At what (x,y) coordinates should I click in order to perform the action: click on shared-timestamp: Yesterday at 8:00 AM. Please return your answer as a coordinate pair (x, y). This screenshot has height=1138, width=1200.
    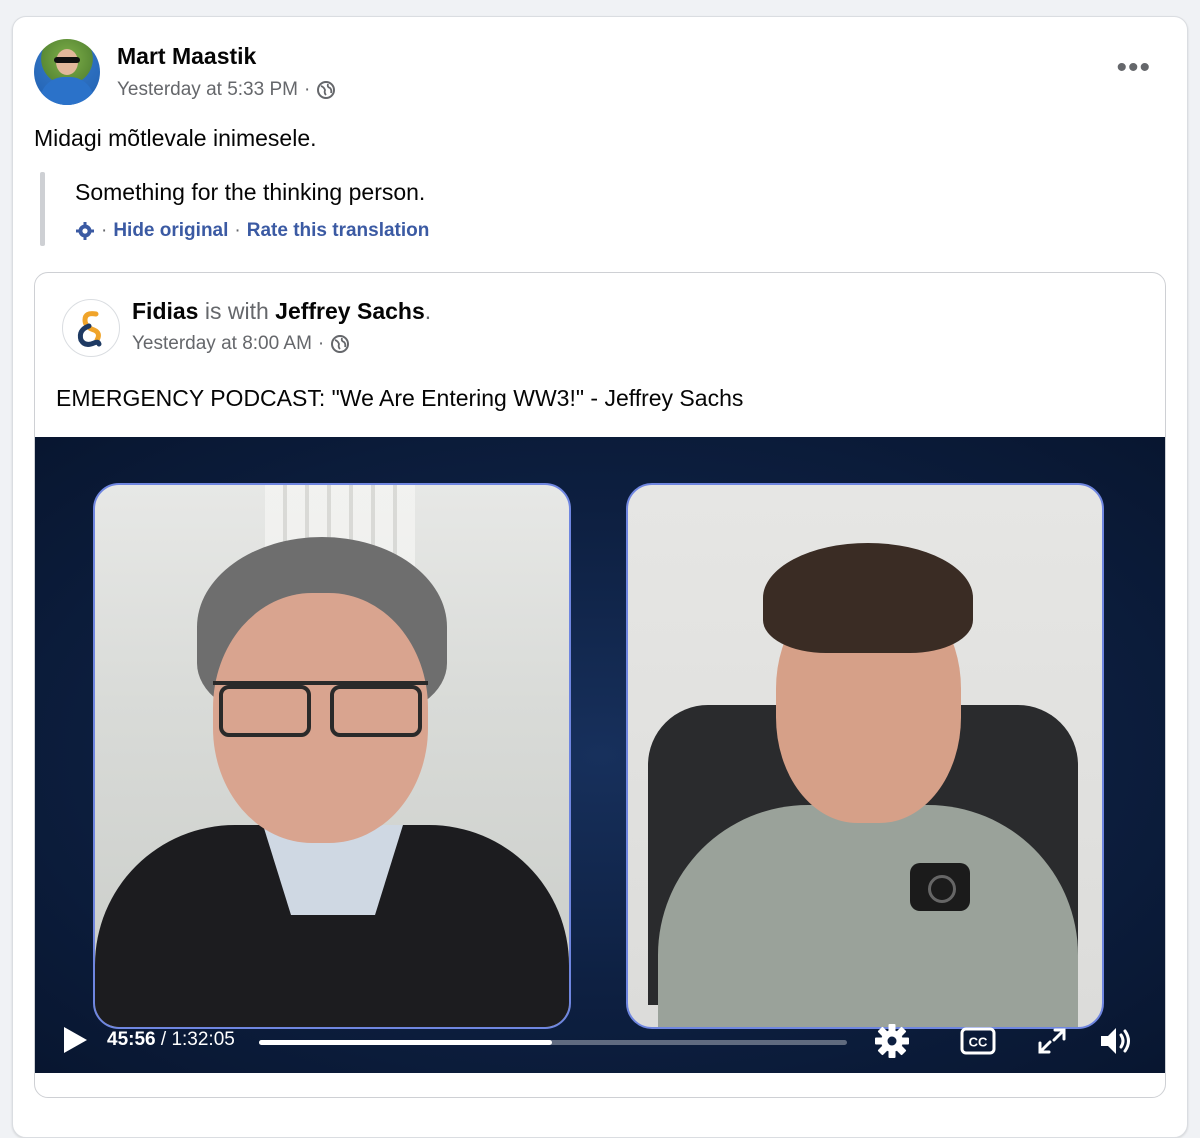
    Looking at the image, I should click on (222, 344).